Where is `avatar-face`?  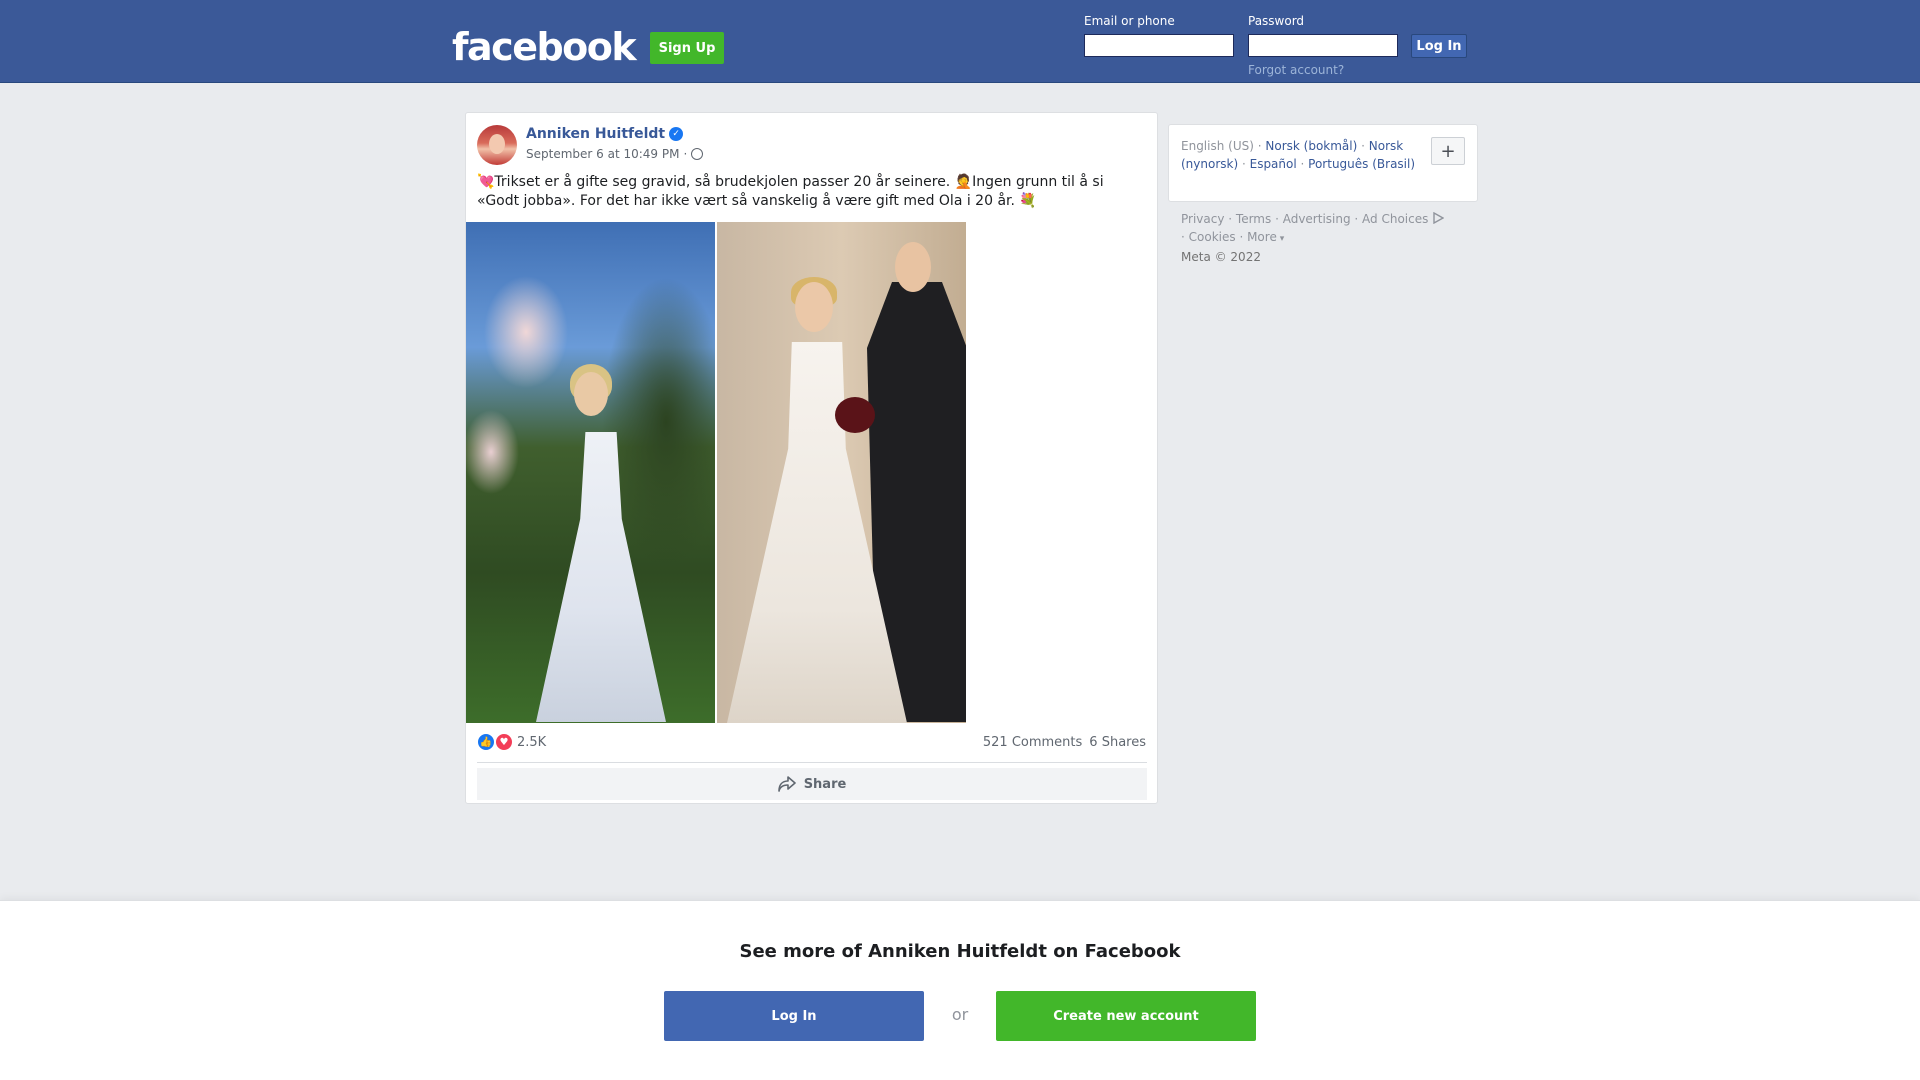
avatar-face is located at coordinates (497, 144).